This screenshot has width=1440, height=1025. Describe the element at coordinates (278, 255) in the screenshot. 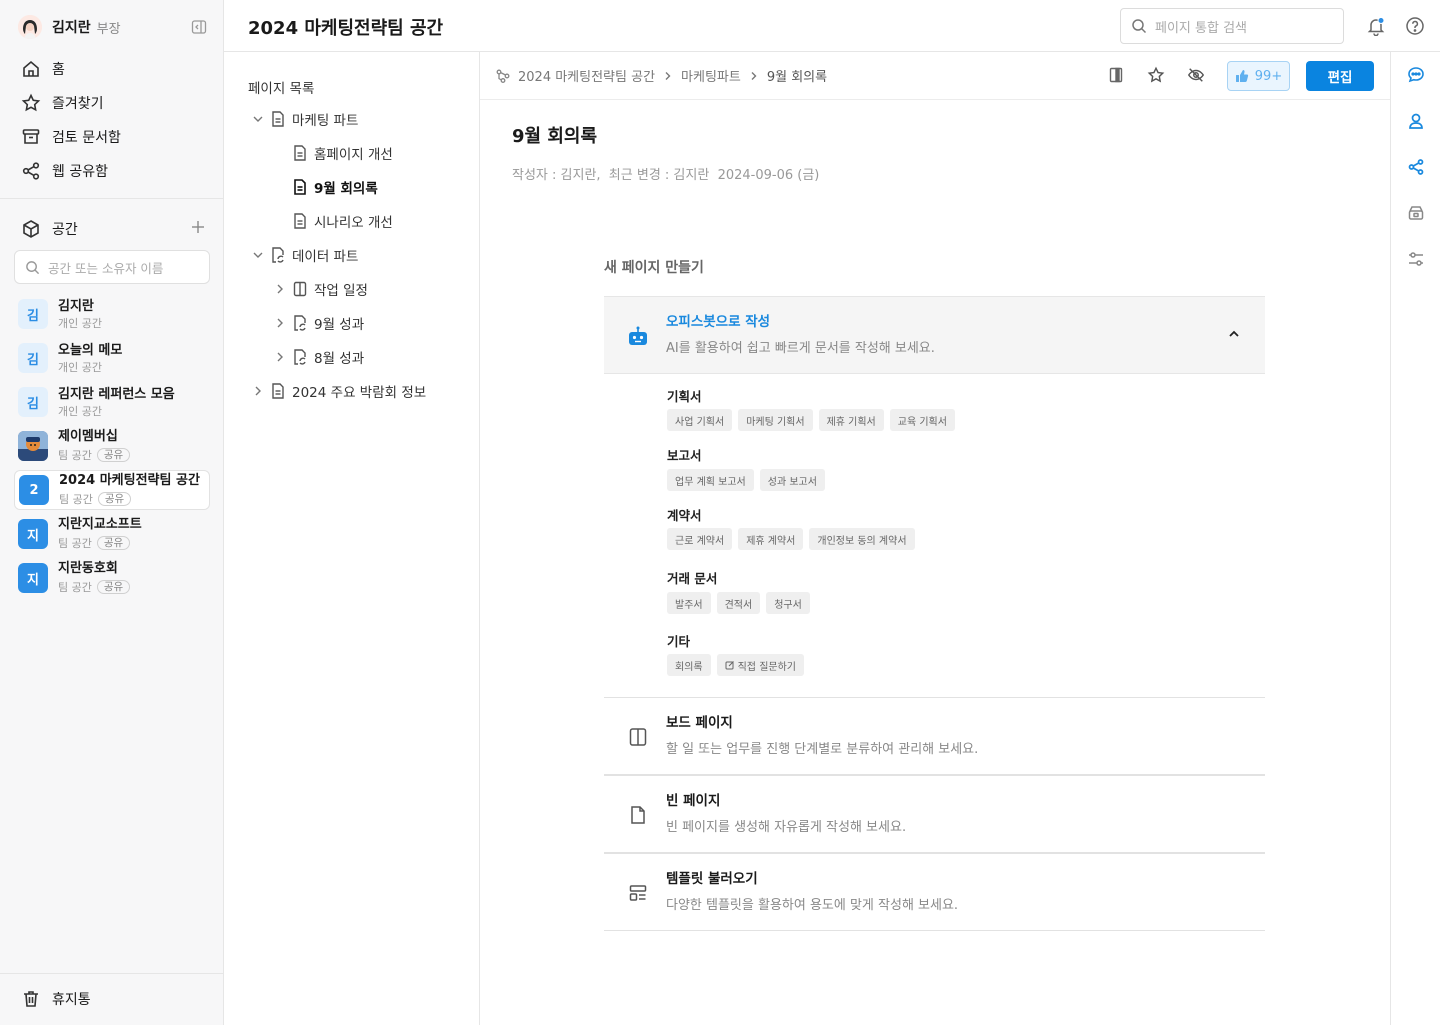

I see `sync-document-icon` at that location.